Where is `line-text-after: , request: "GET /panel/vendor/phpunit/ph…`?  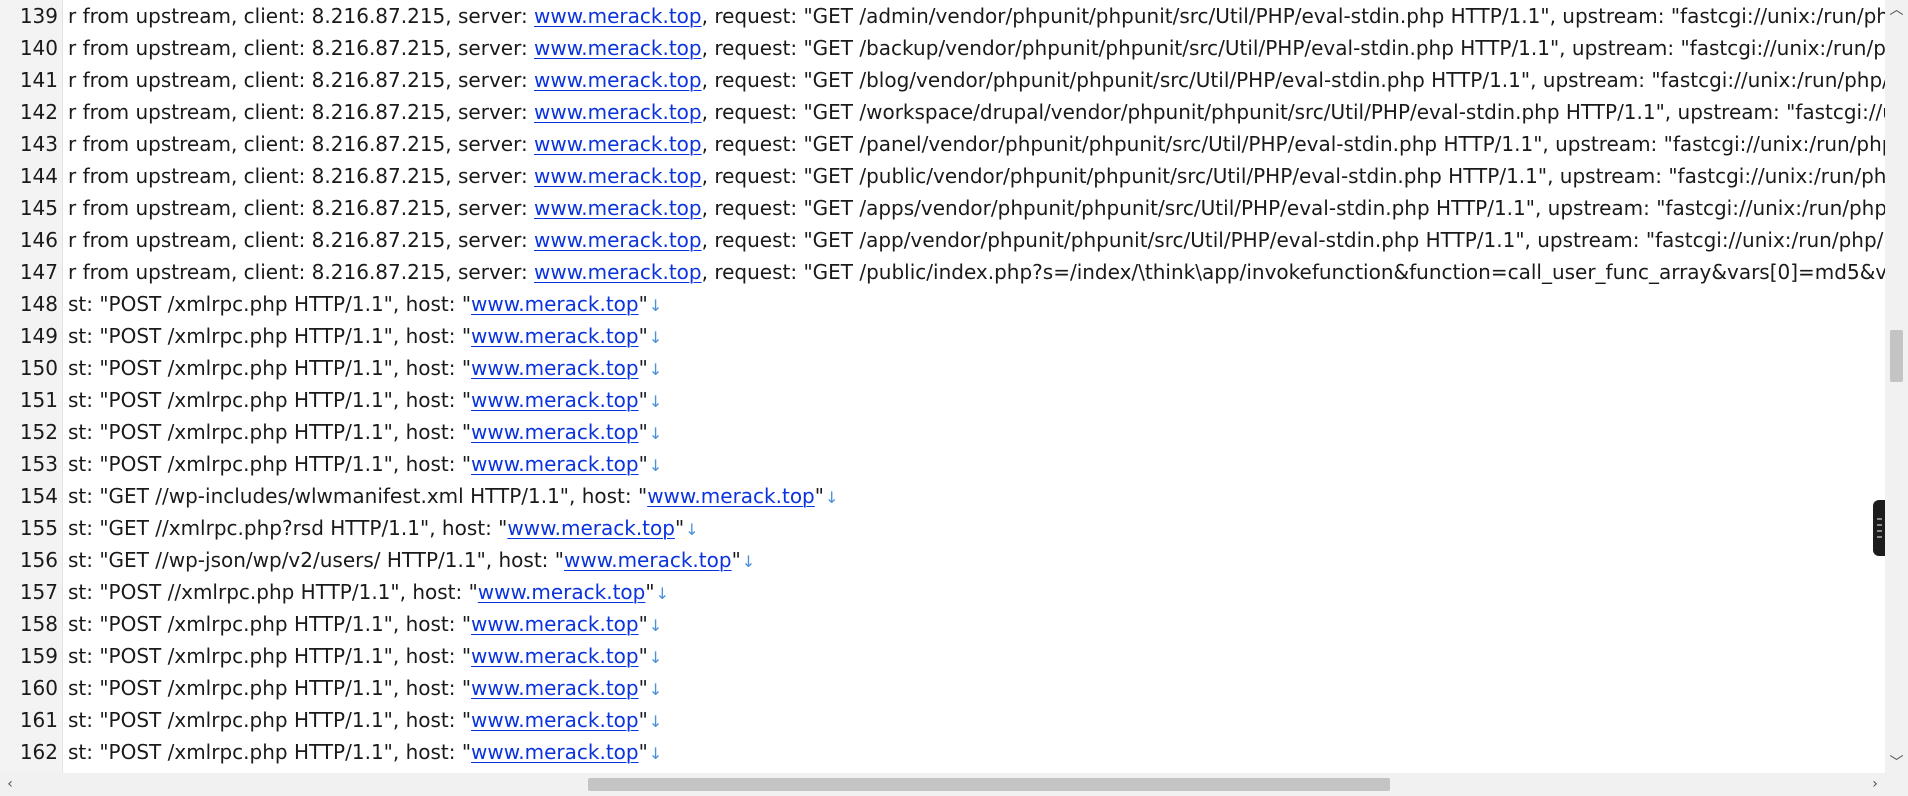 line-text-after: , request: "GET /panel/vendor/phpunit/ph… is located at coordinates (1293, 144).